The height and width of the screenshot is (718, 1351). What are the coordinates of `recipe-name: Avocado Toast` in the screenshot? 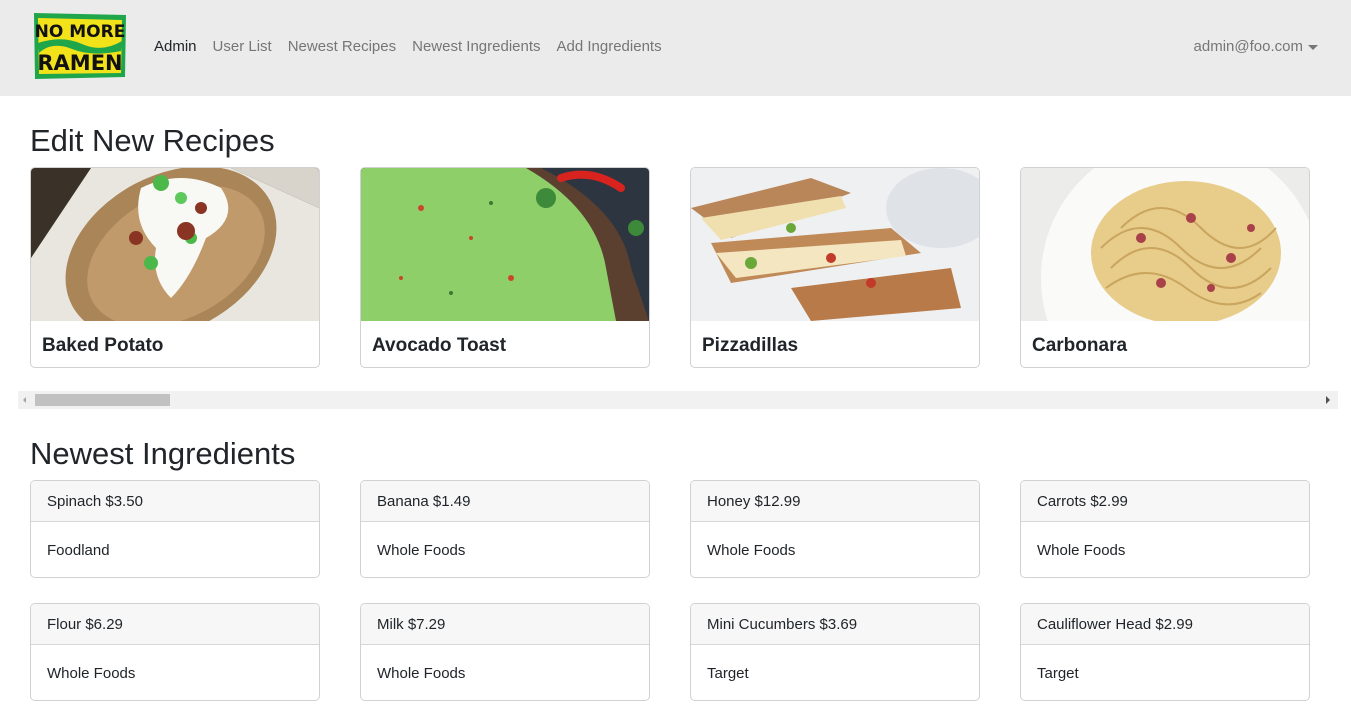 It's located at (439, 345).